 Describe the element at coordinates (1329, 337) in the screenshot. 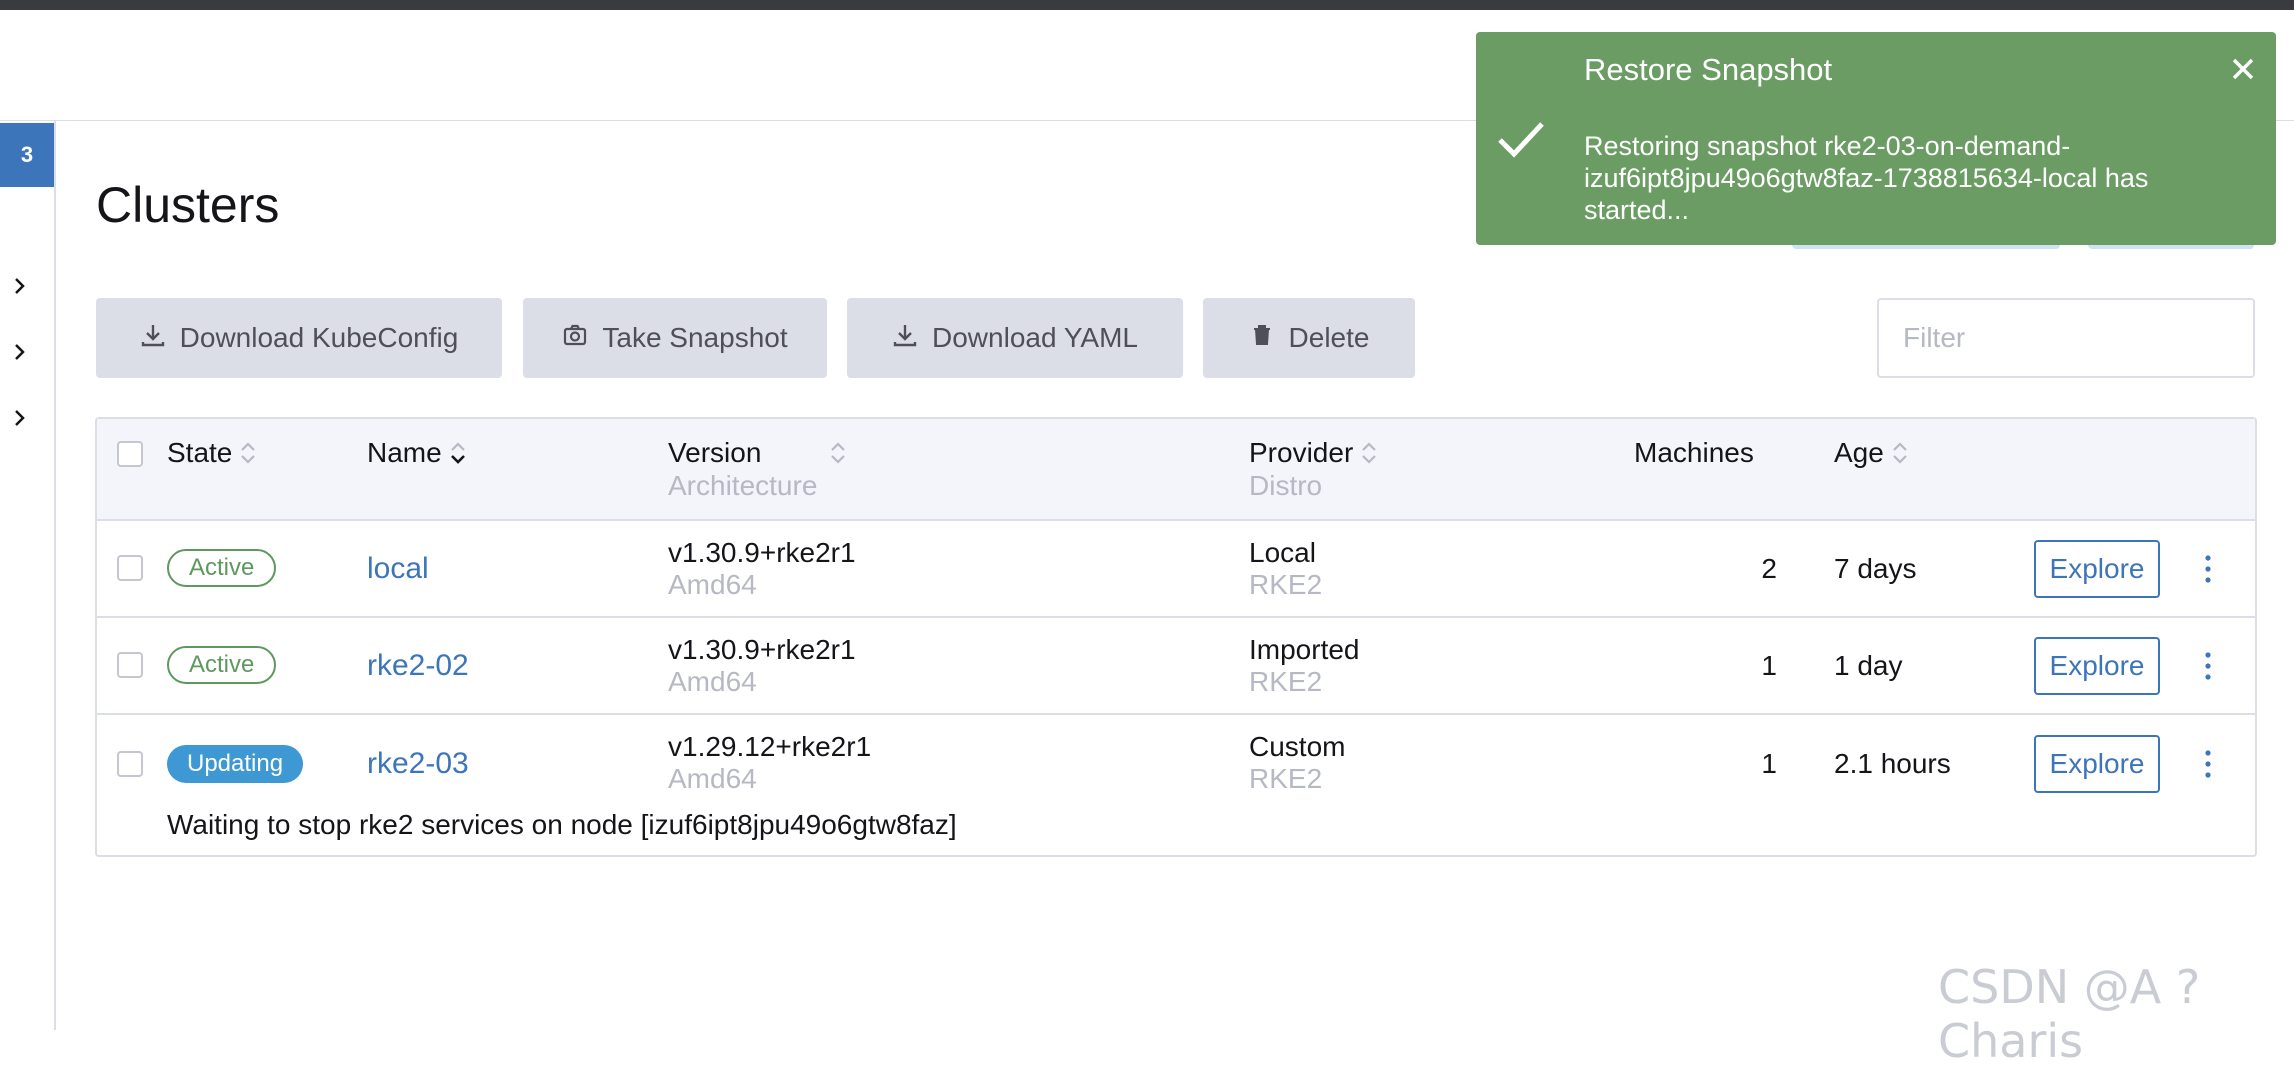

I see `delete-label: Delete` at that location.